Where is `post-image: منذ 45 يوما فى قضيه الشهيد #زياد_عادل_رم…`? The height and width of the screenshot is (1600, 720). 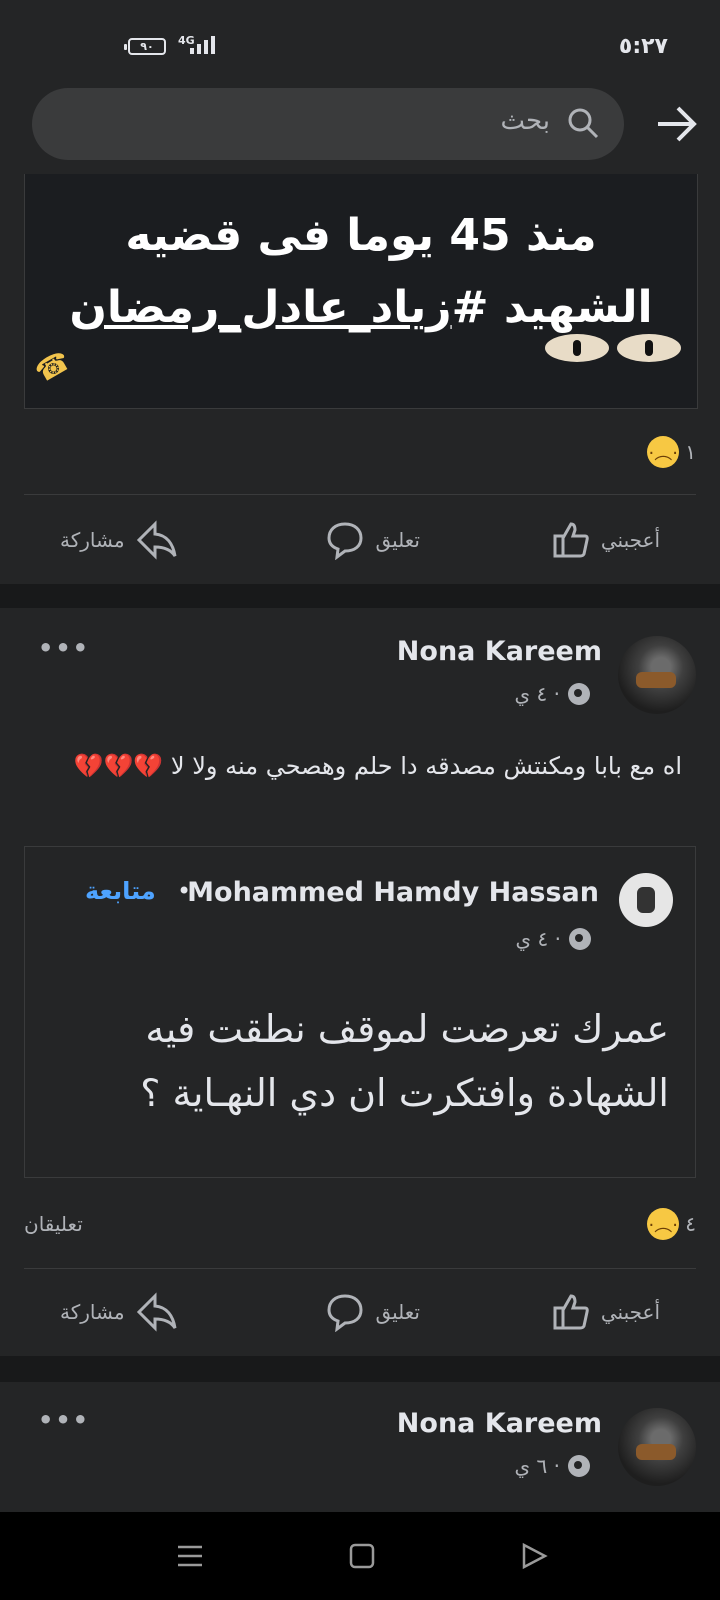
post-image: منذ 45 يوما فى قضيه الشهيد #زياد_عادل_رم… is located at coordinates (361, 291).